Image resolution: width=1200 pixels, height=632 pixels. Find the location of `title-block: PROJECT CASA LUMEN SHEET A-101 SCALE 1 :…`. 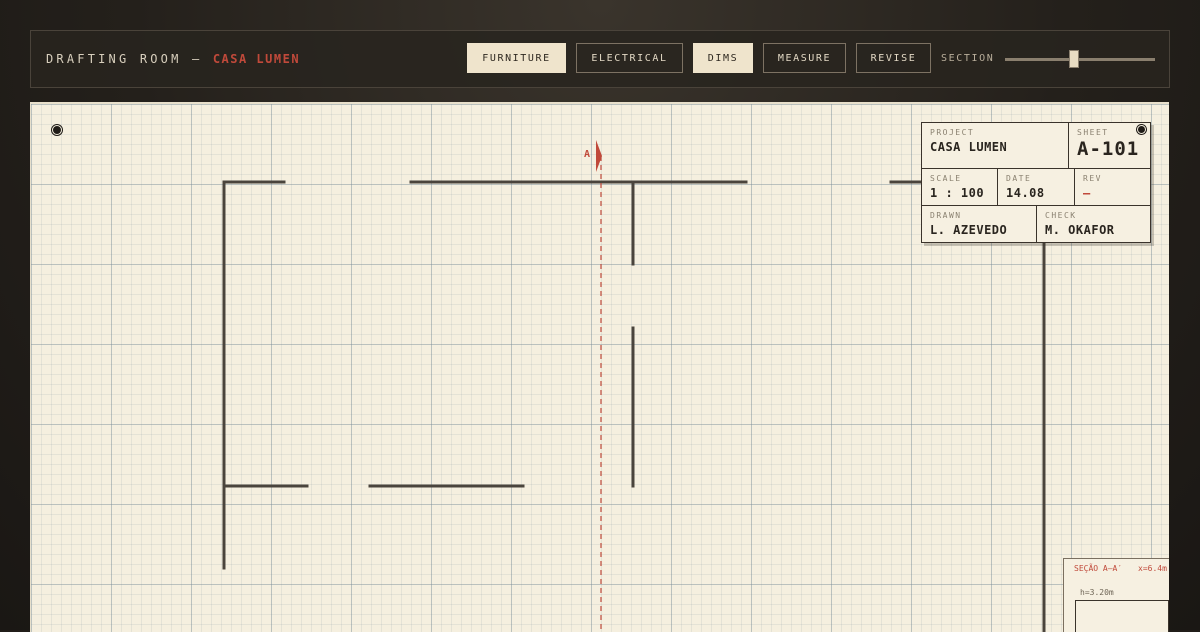

title-block: PROJECT CASA LUMEN SHEET A-101 SCALE 1 :… is located at coordinates (1036, 182).